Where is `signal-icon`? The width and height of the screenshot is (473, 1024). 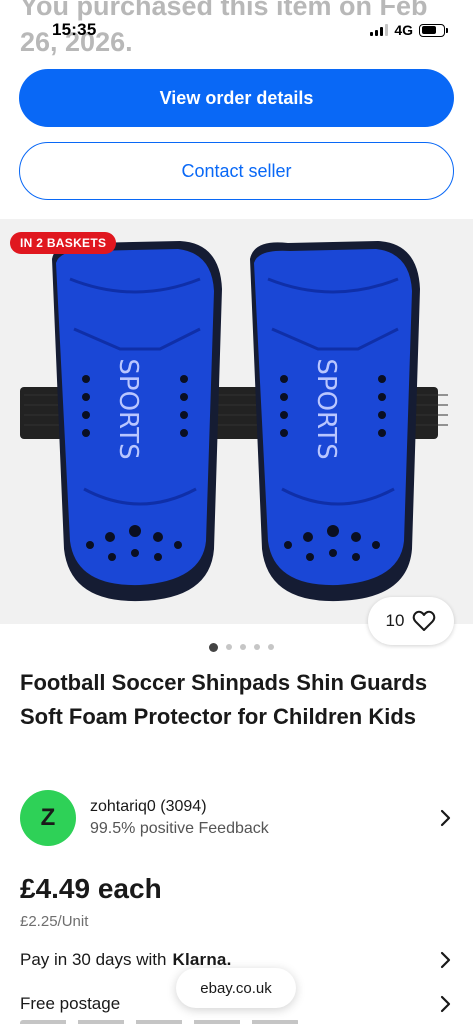 signal-icon is located at coordinates (379, 30).